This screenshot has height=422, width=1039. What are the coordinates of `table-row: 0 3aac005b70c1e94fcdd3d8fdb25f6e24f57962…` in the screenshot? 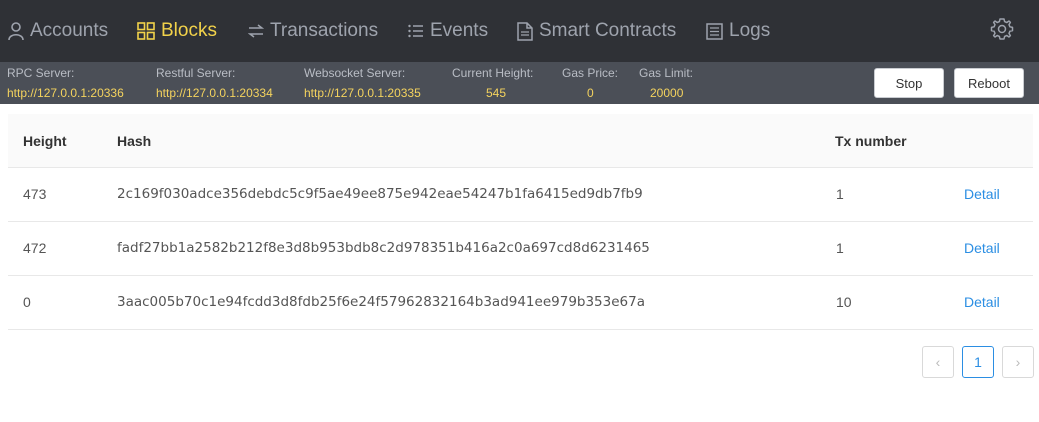 It's located at (520, 303).